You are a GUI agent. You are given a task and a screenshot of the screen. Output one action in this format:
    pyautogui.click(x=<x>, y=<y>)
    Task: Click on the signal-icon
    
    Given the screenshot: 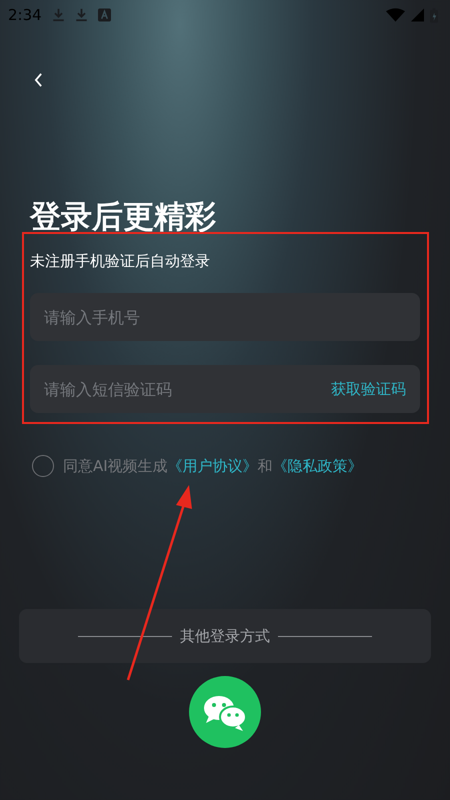 What is the action you would take?
    pyautogui.click(x=417, y=15)
    